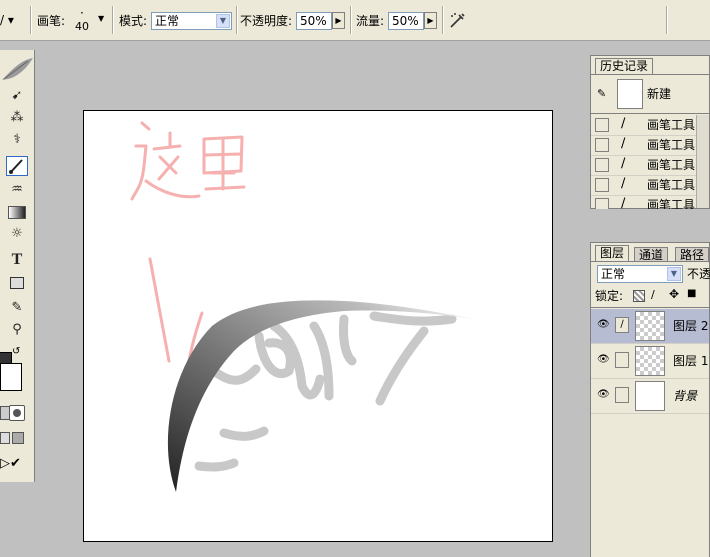  I want to click on layer-row: 👁 背景, so click(650, 396).